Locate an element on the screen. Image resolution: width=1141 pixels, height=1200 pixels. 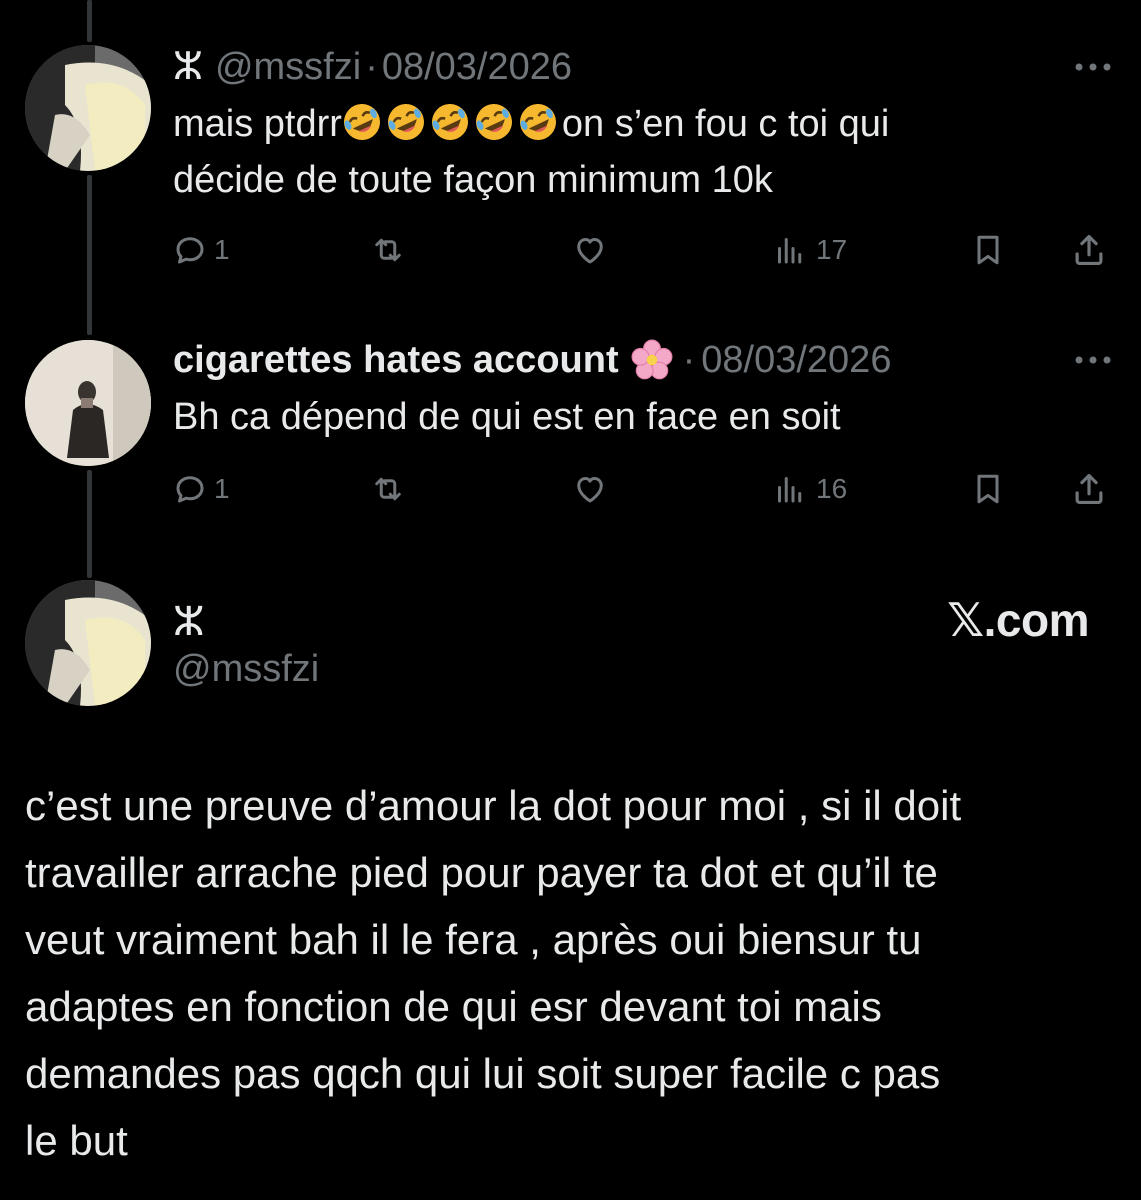
tweet-text-line: décide de toute façon minimum 10k is located at coordinates (473, 180).